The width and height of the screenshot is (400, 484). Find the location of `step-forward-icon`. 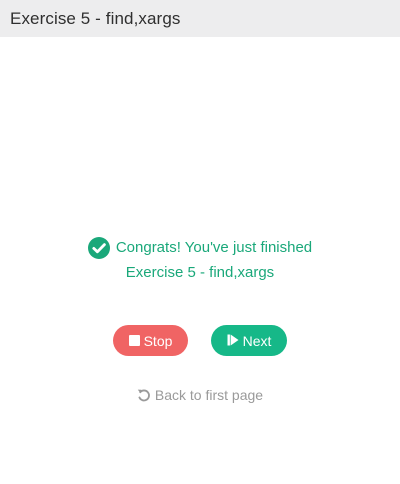

step-forward-icon is located at coordinates (233, 341).